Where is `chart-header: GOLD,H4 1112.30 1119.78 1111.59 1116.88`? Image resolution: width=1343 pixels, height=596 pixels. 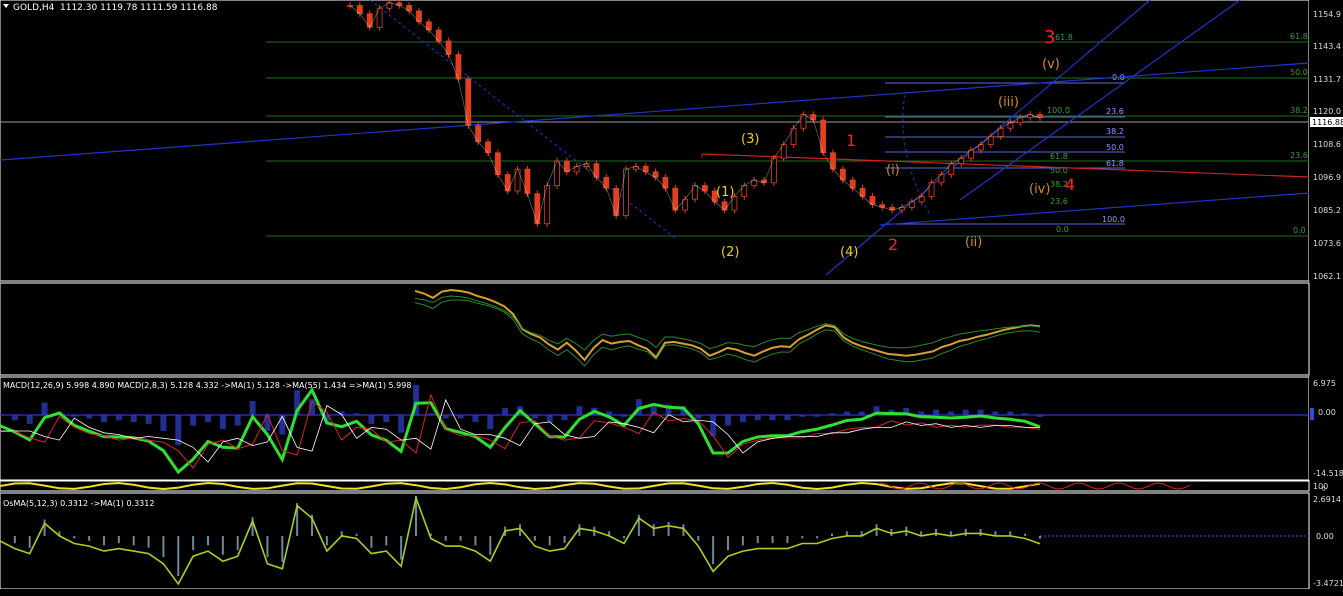
chart-header: GOLD,H4 1112.30 1119.78 1111.59 1116.88 is located at coordinates (110, 8).